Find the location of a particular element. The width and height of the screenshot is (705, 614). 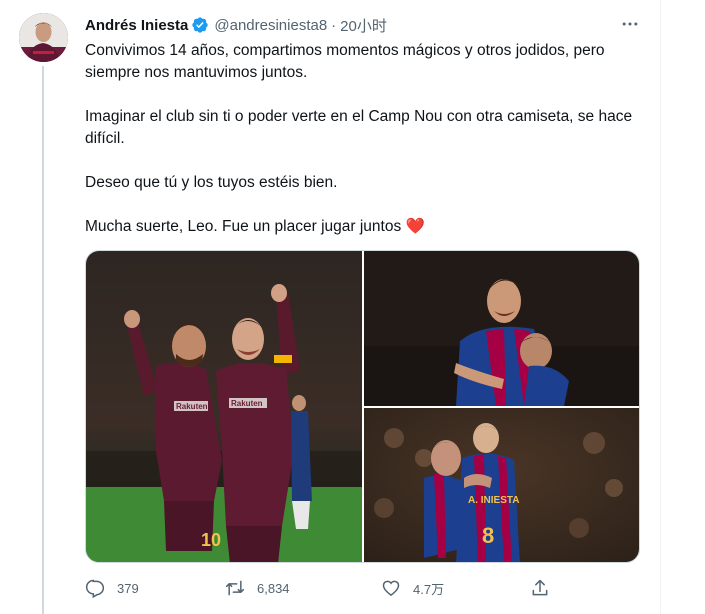

retweet-button: 6,834 is located at coordinates (257, 588).